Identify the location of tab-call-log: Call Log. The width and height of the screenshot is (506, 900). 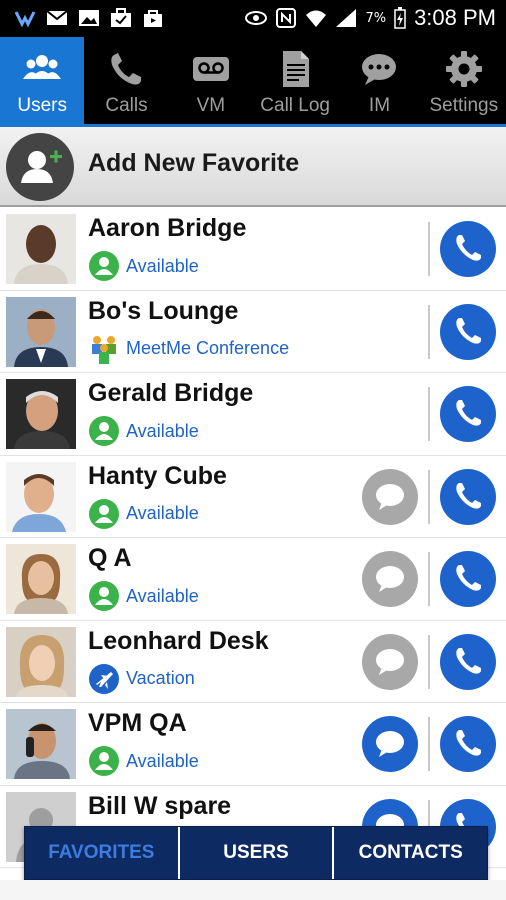
(295, 80).